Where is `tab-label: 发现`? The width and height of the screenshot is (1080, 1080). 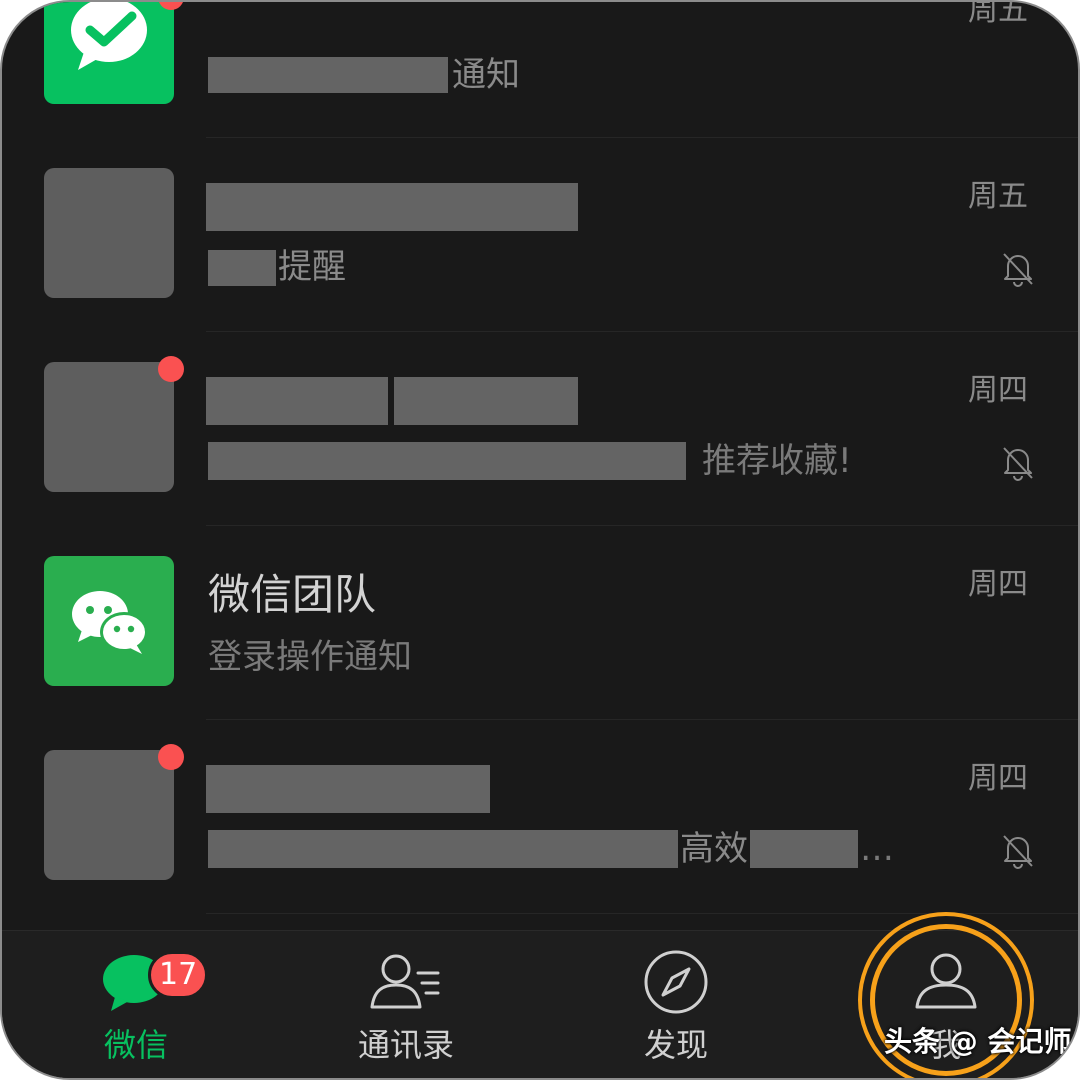 tab-label: 发现 is located at coordinates (675, 1045).